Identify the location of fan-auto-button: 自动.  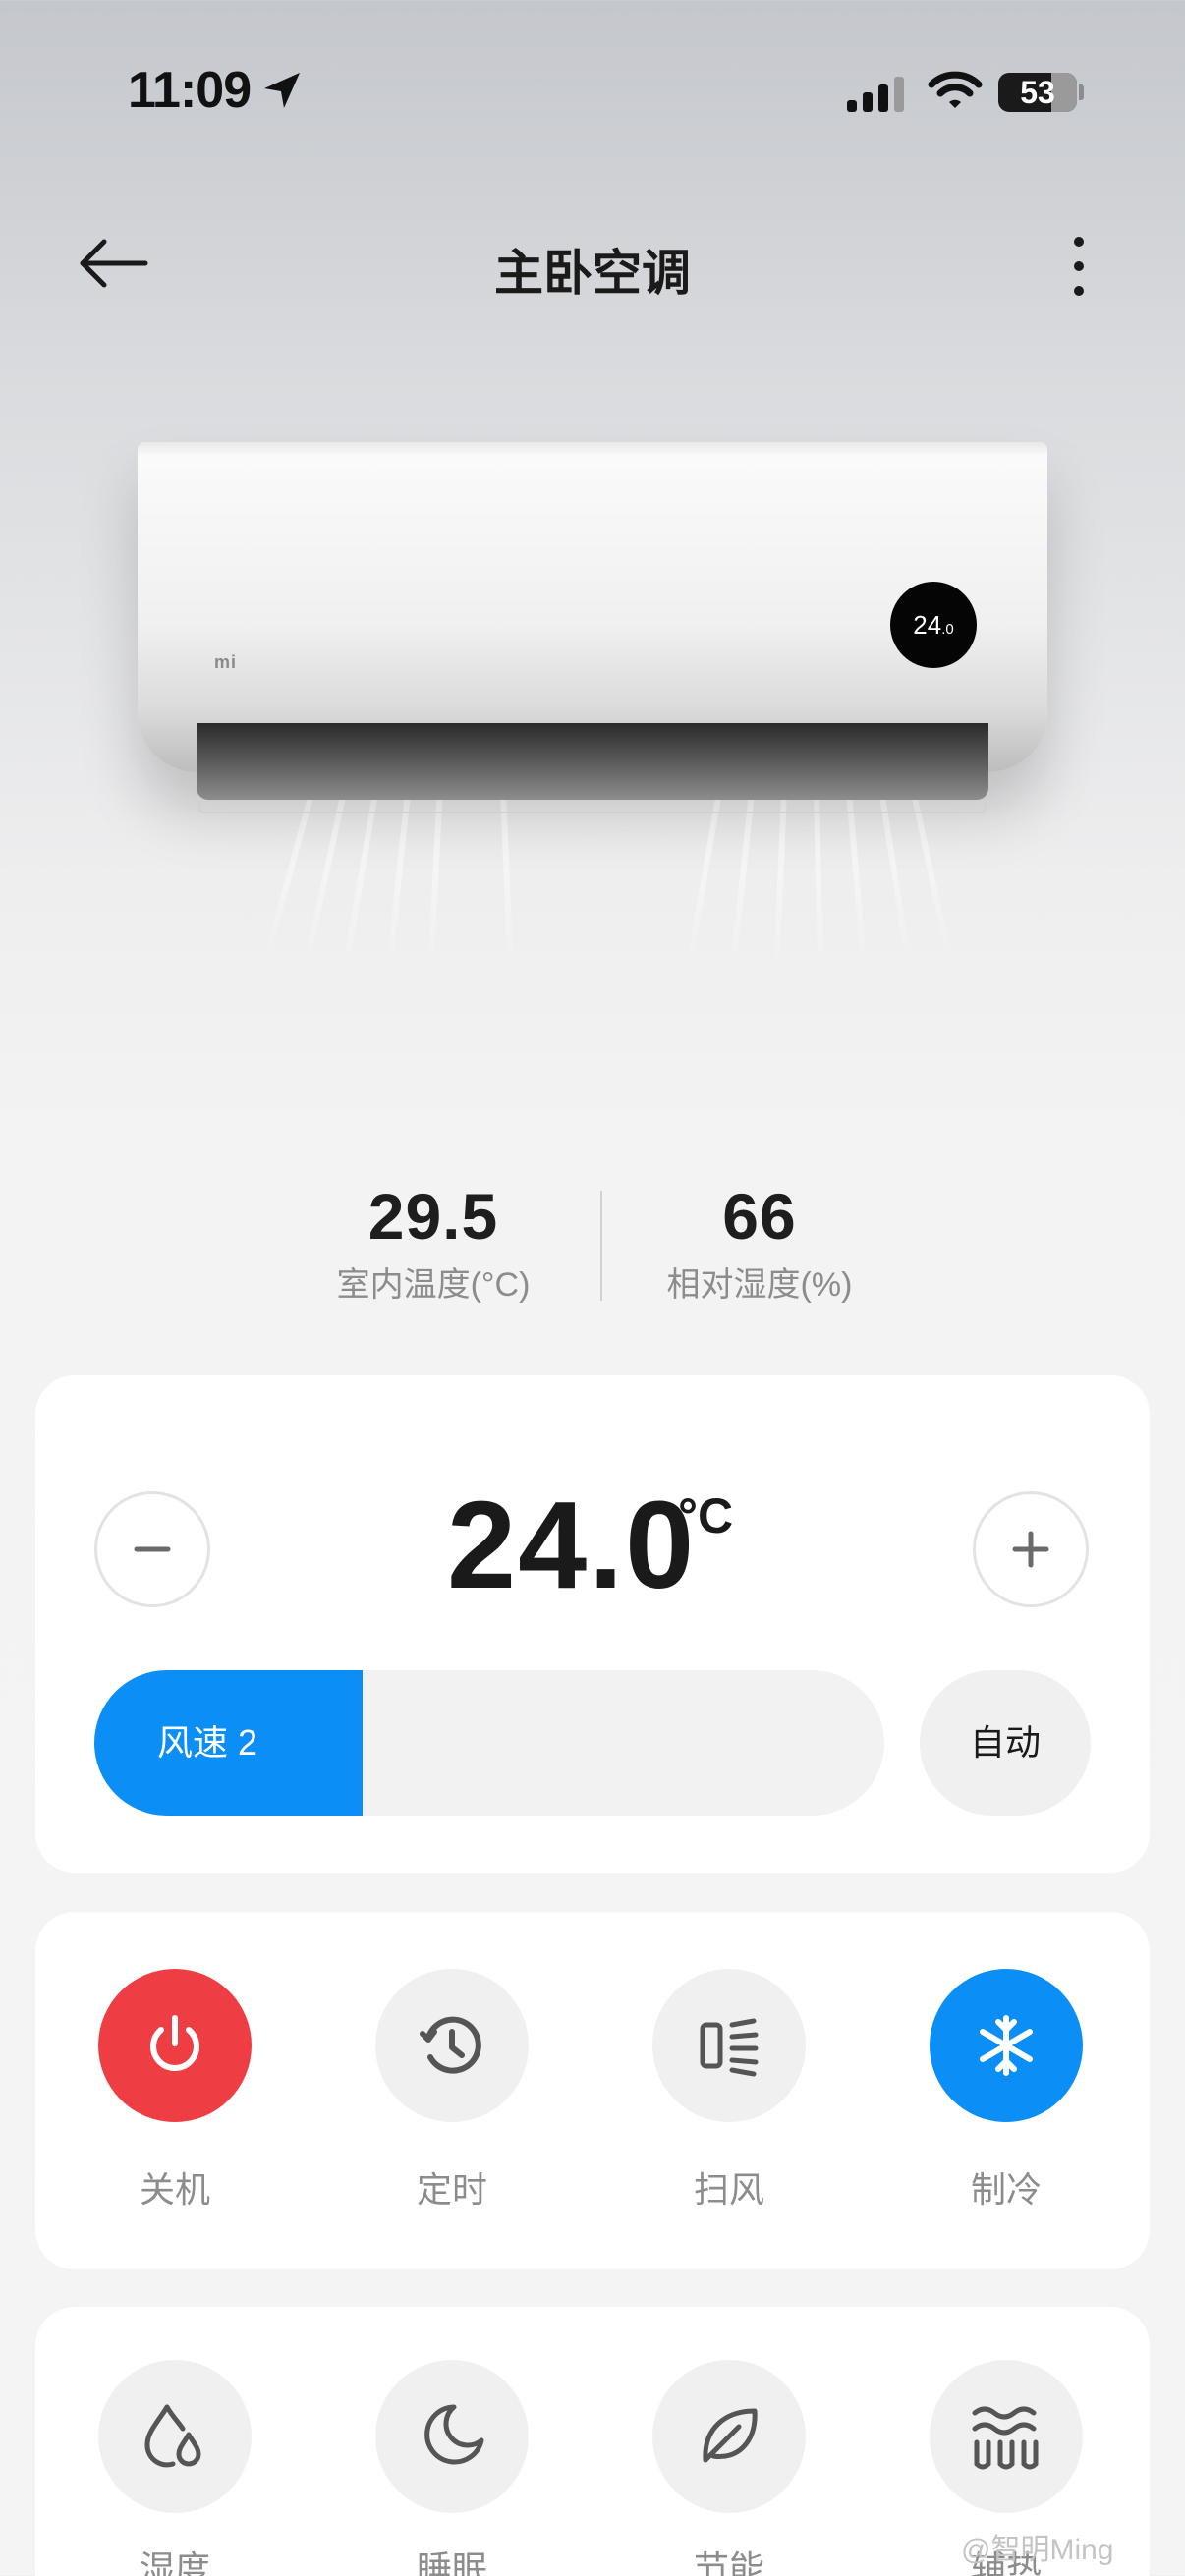
(1006, 1743).